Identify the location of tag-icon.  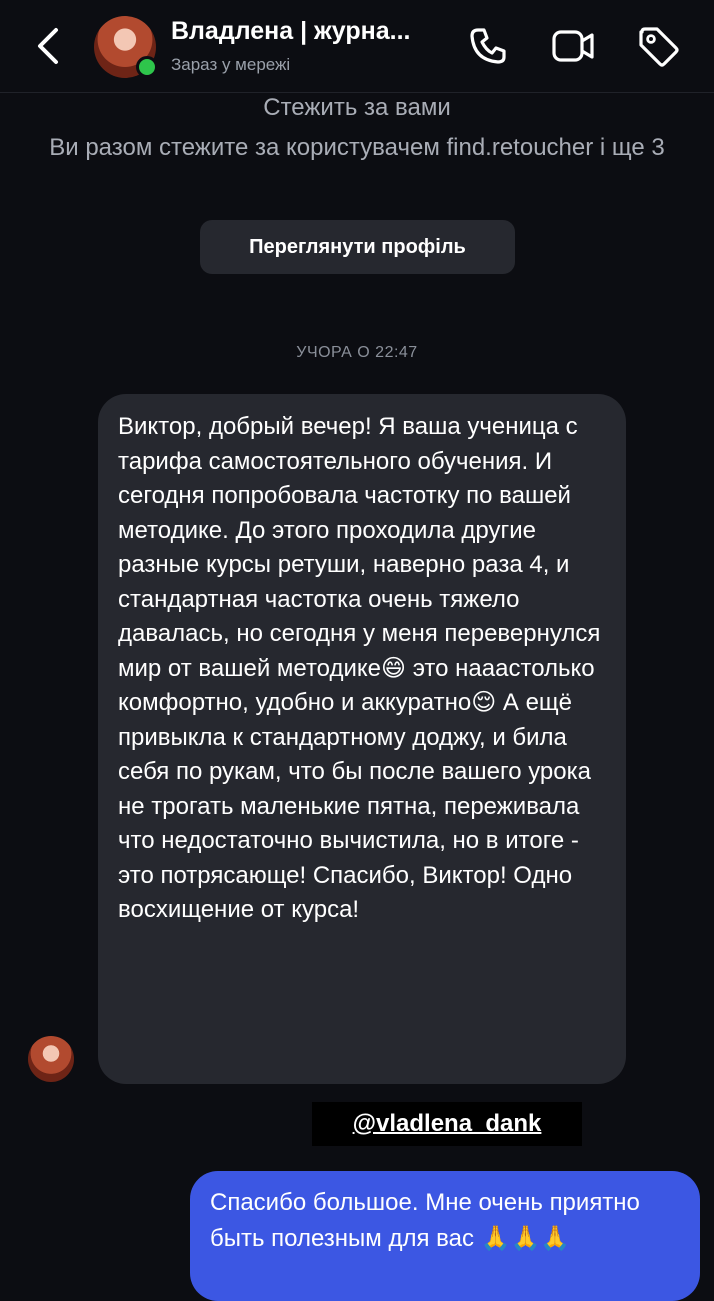
(658, 46).